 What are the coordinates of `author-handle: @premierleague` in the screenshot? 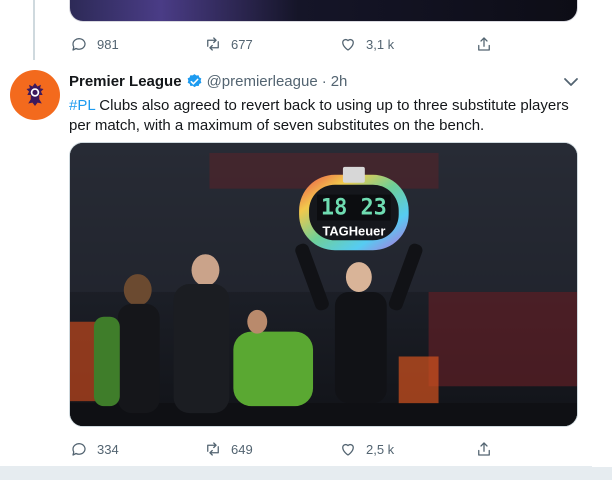 It's located at (262, 81).